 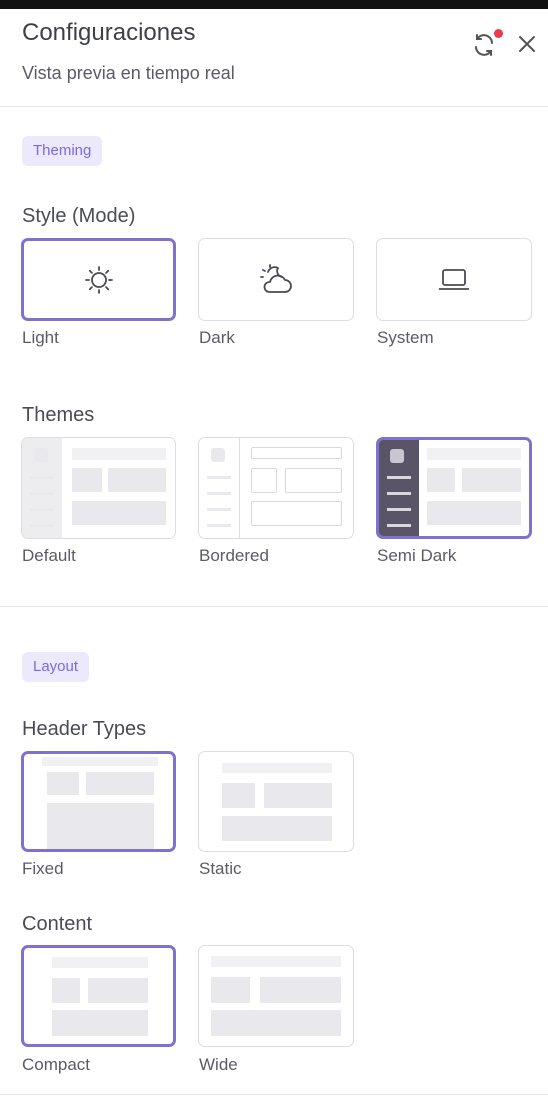 What do you see at coordinates (84, 729) in the screenshot?
I see `header-types-label: Header Types` at bounding box center [84, 729].